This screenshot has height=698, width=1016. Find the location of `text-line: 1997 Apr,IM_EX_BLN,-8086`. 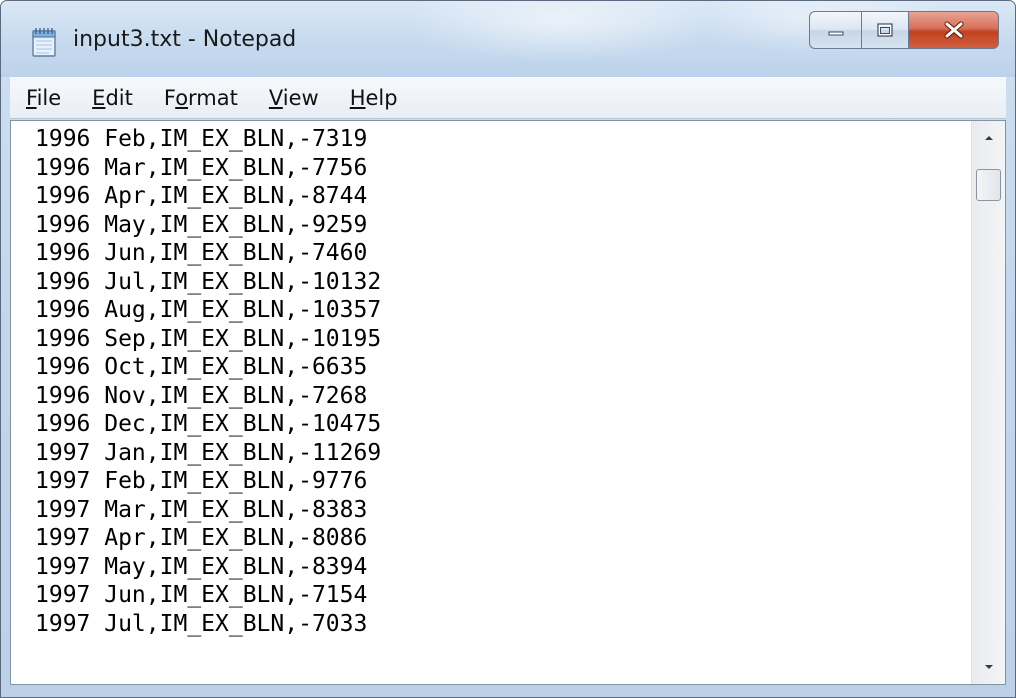

text-line: 1997 Apr,IM_EX_BLN,-8086 is located at coordinates (201, 538).